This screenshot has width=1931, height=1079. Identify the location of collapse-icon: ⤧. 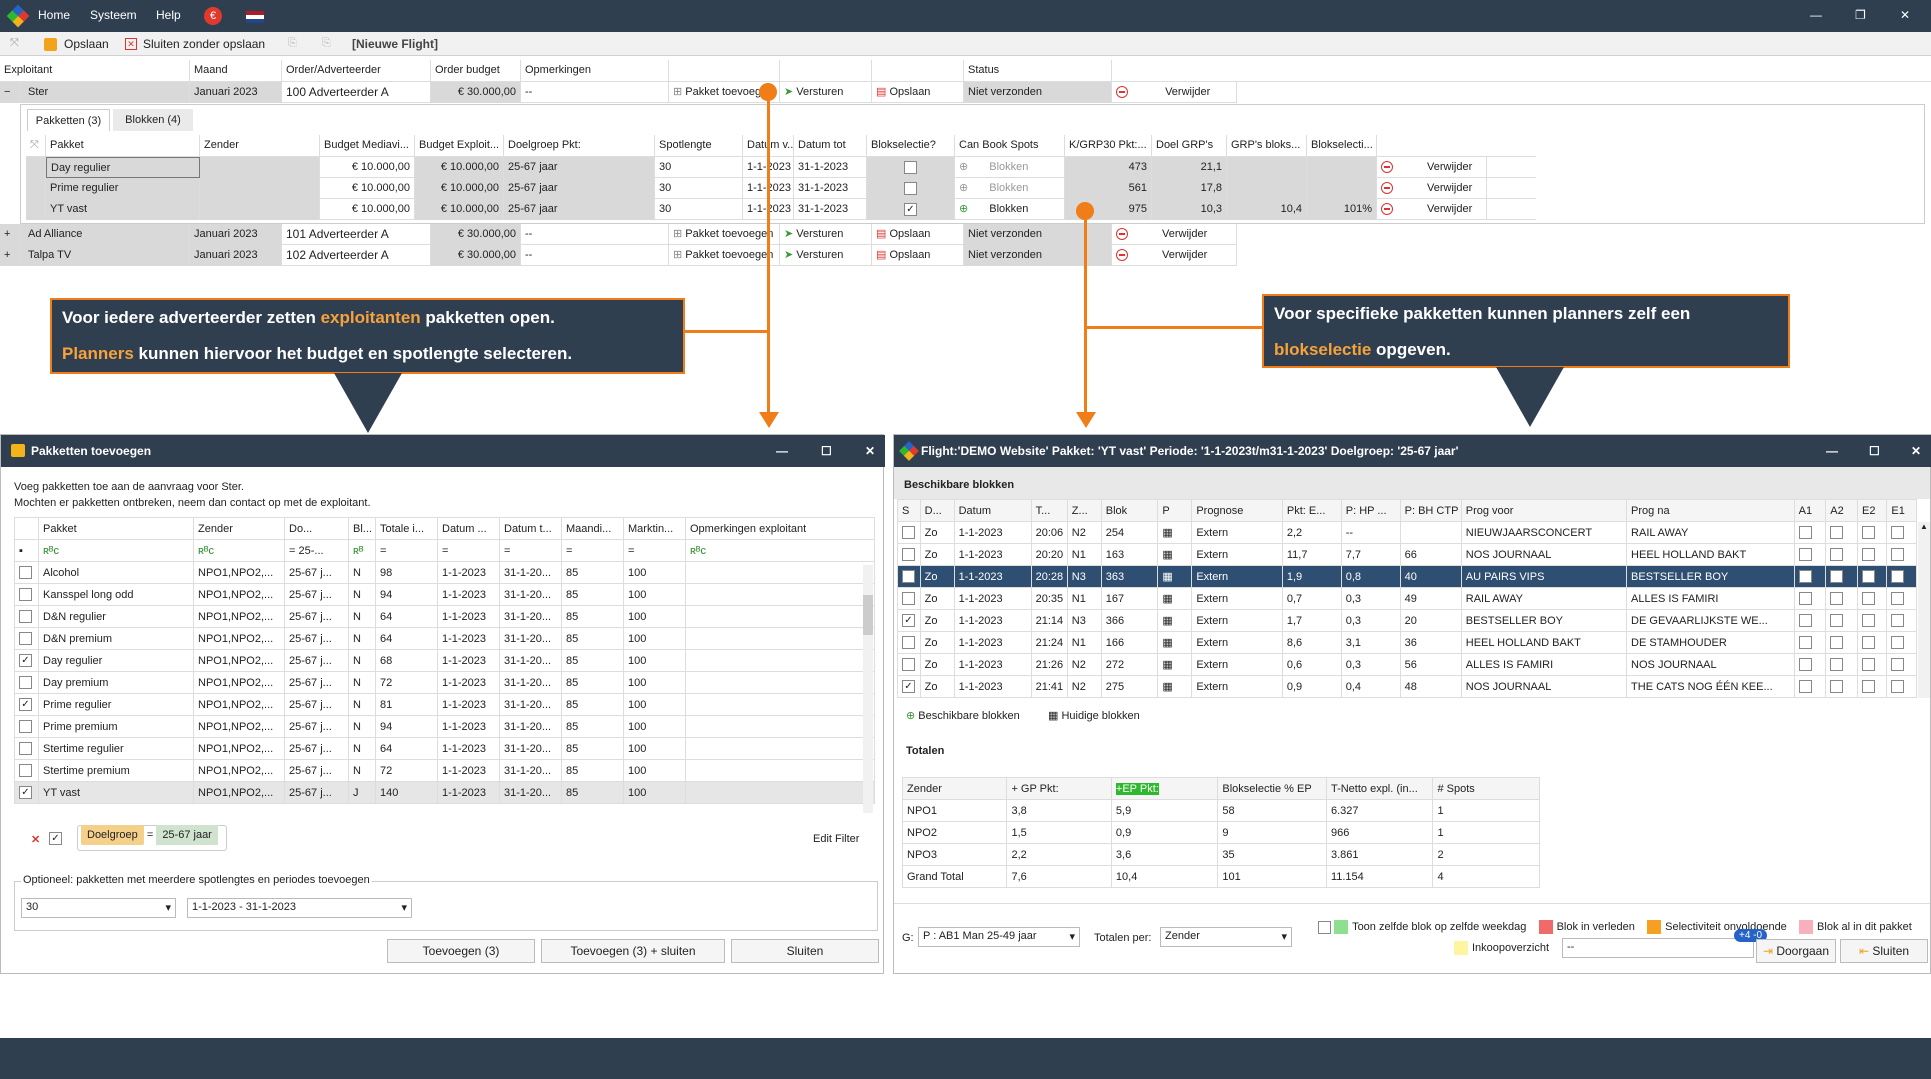
(14, 43).